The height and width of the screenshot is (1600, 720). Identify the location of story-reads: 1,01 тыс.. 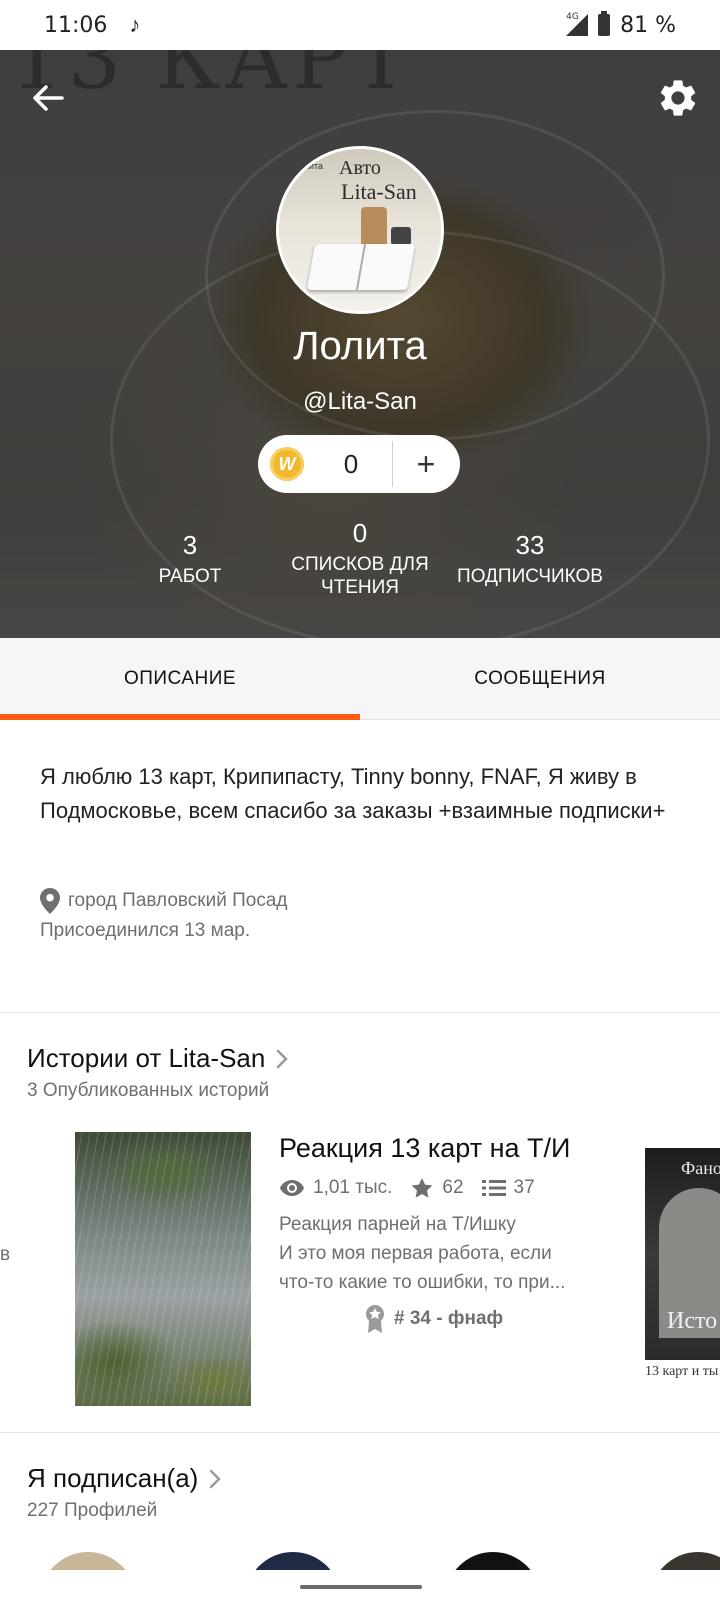
(353, 1187).